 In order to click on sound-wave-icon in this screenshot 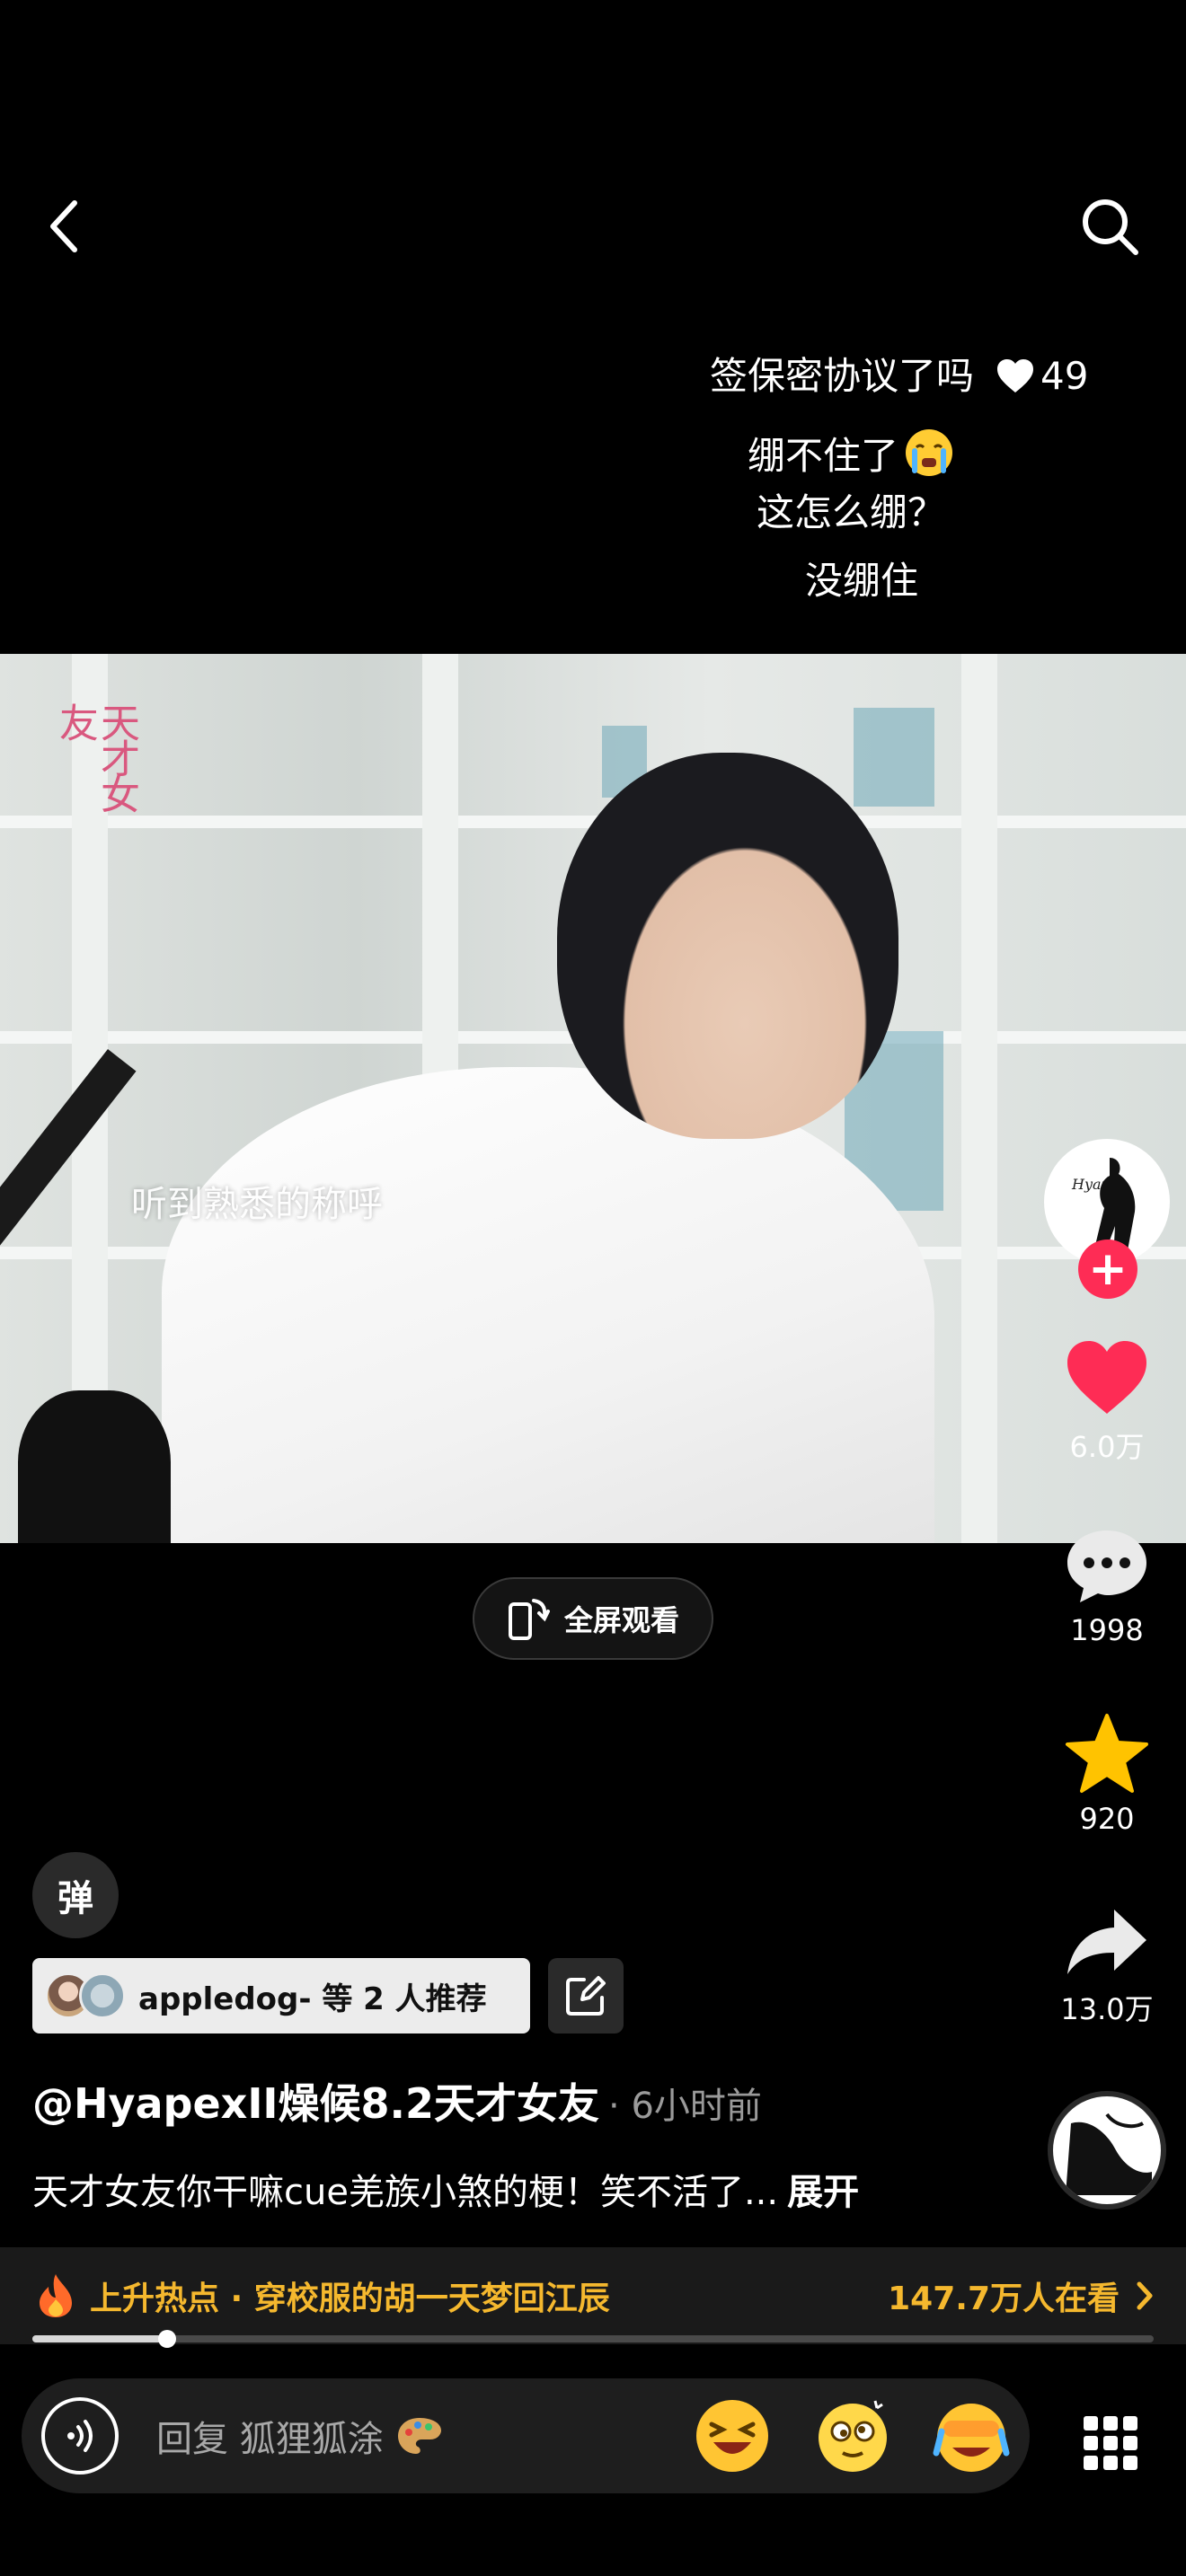, I will do `click(80, 2436)`.